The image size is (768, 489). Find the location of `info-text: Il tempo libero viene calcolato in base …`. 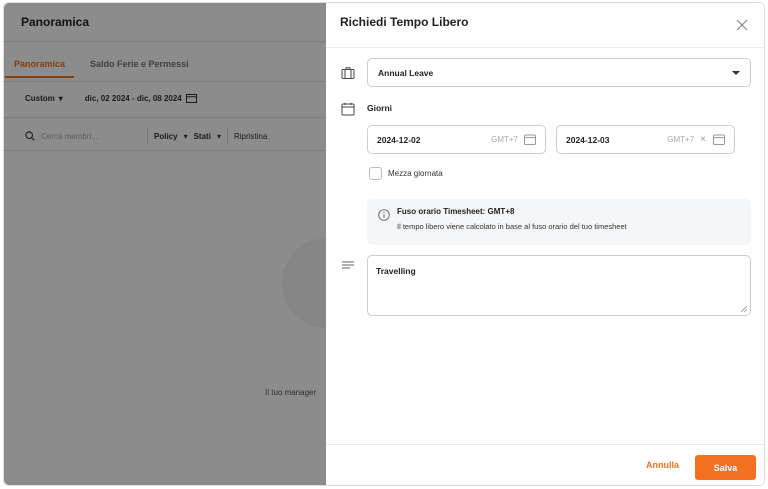

info-text: Il tempo libero viene calcolato in base … is located at coordinates (512, 226).